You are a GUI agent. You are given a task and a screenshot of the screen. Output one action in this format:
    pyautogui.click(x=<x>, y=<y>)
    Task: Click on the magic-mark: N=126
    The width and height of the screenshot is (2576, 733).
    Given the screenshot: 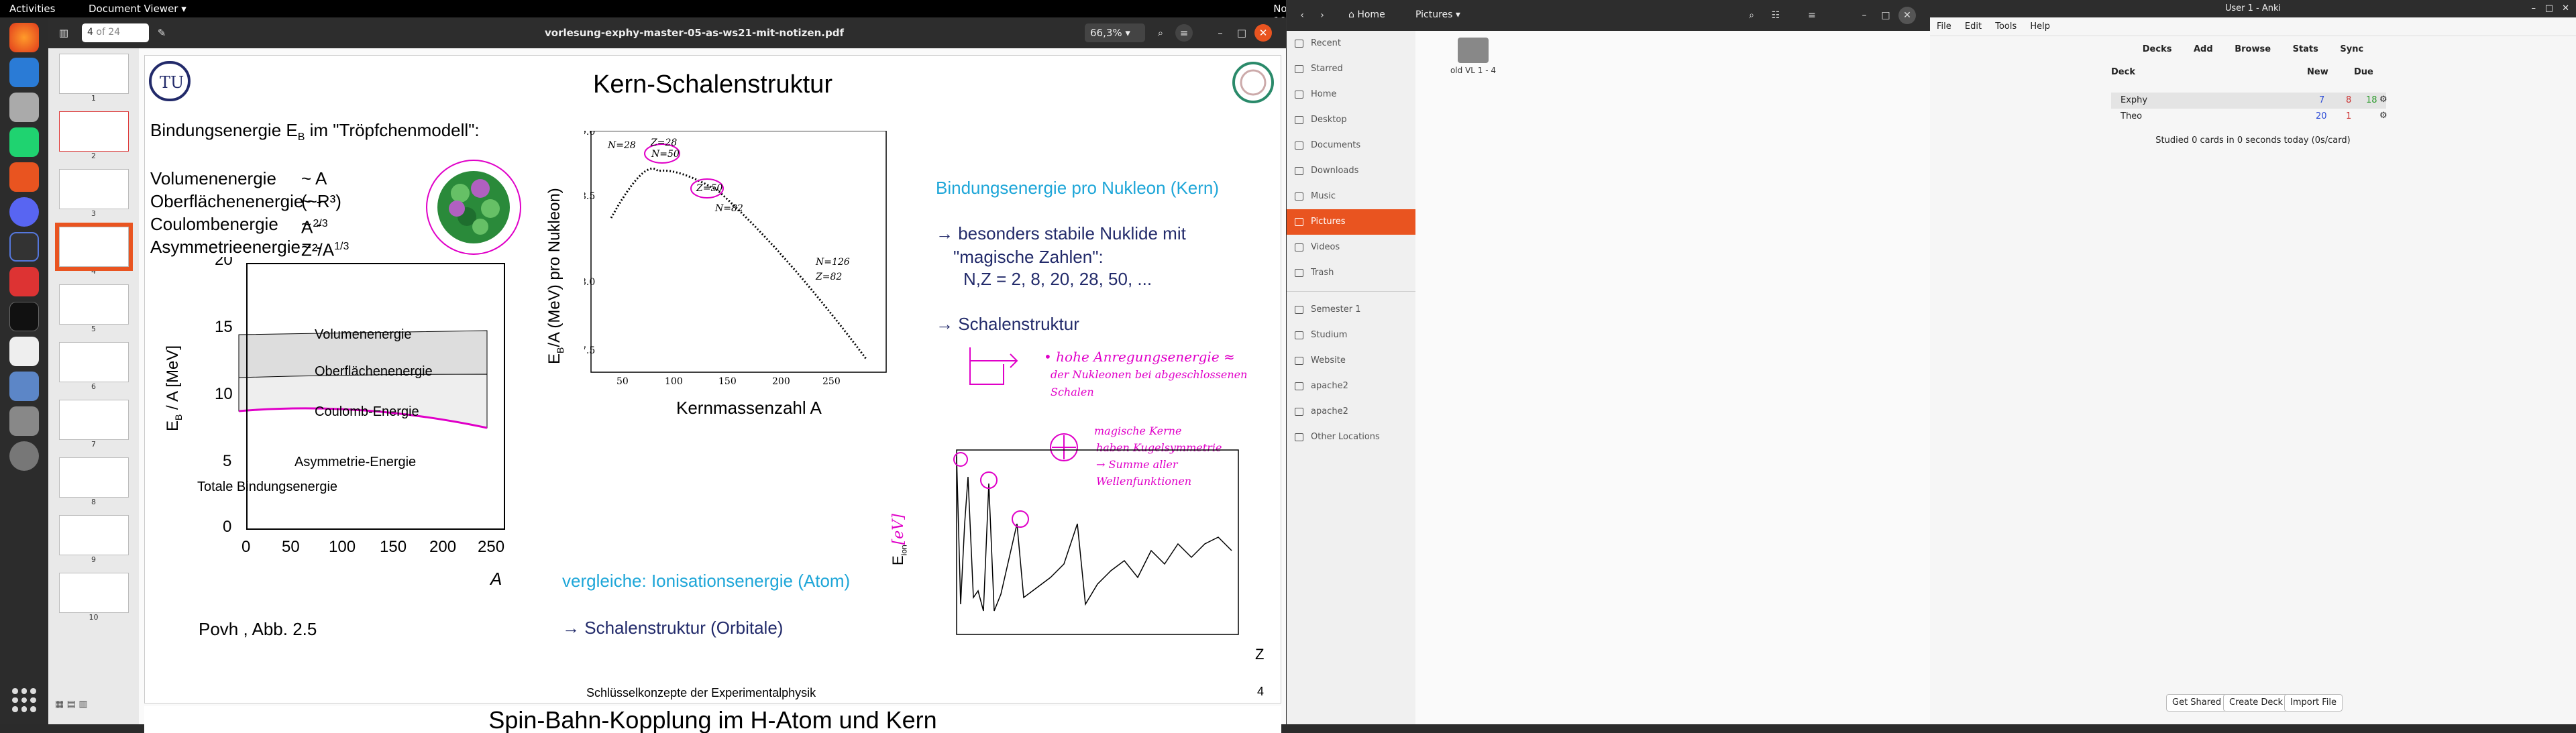 What is the action you would take?
    pyautogui.click(x=833, y=262)
    